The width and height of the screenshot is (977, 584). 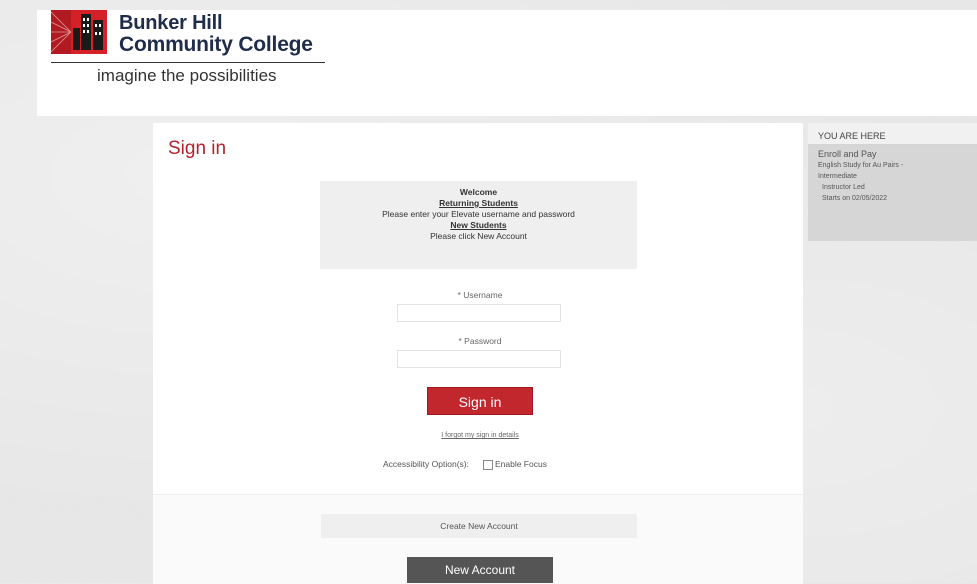 I want to click on breadcrumb-format: Instructor Led, so click(x=843, y=187).